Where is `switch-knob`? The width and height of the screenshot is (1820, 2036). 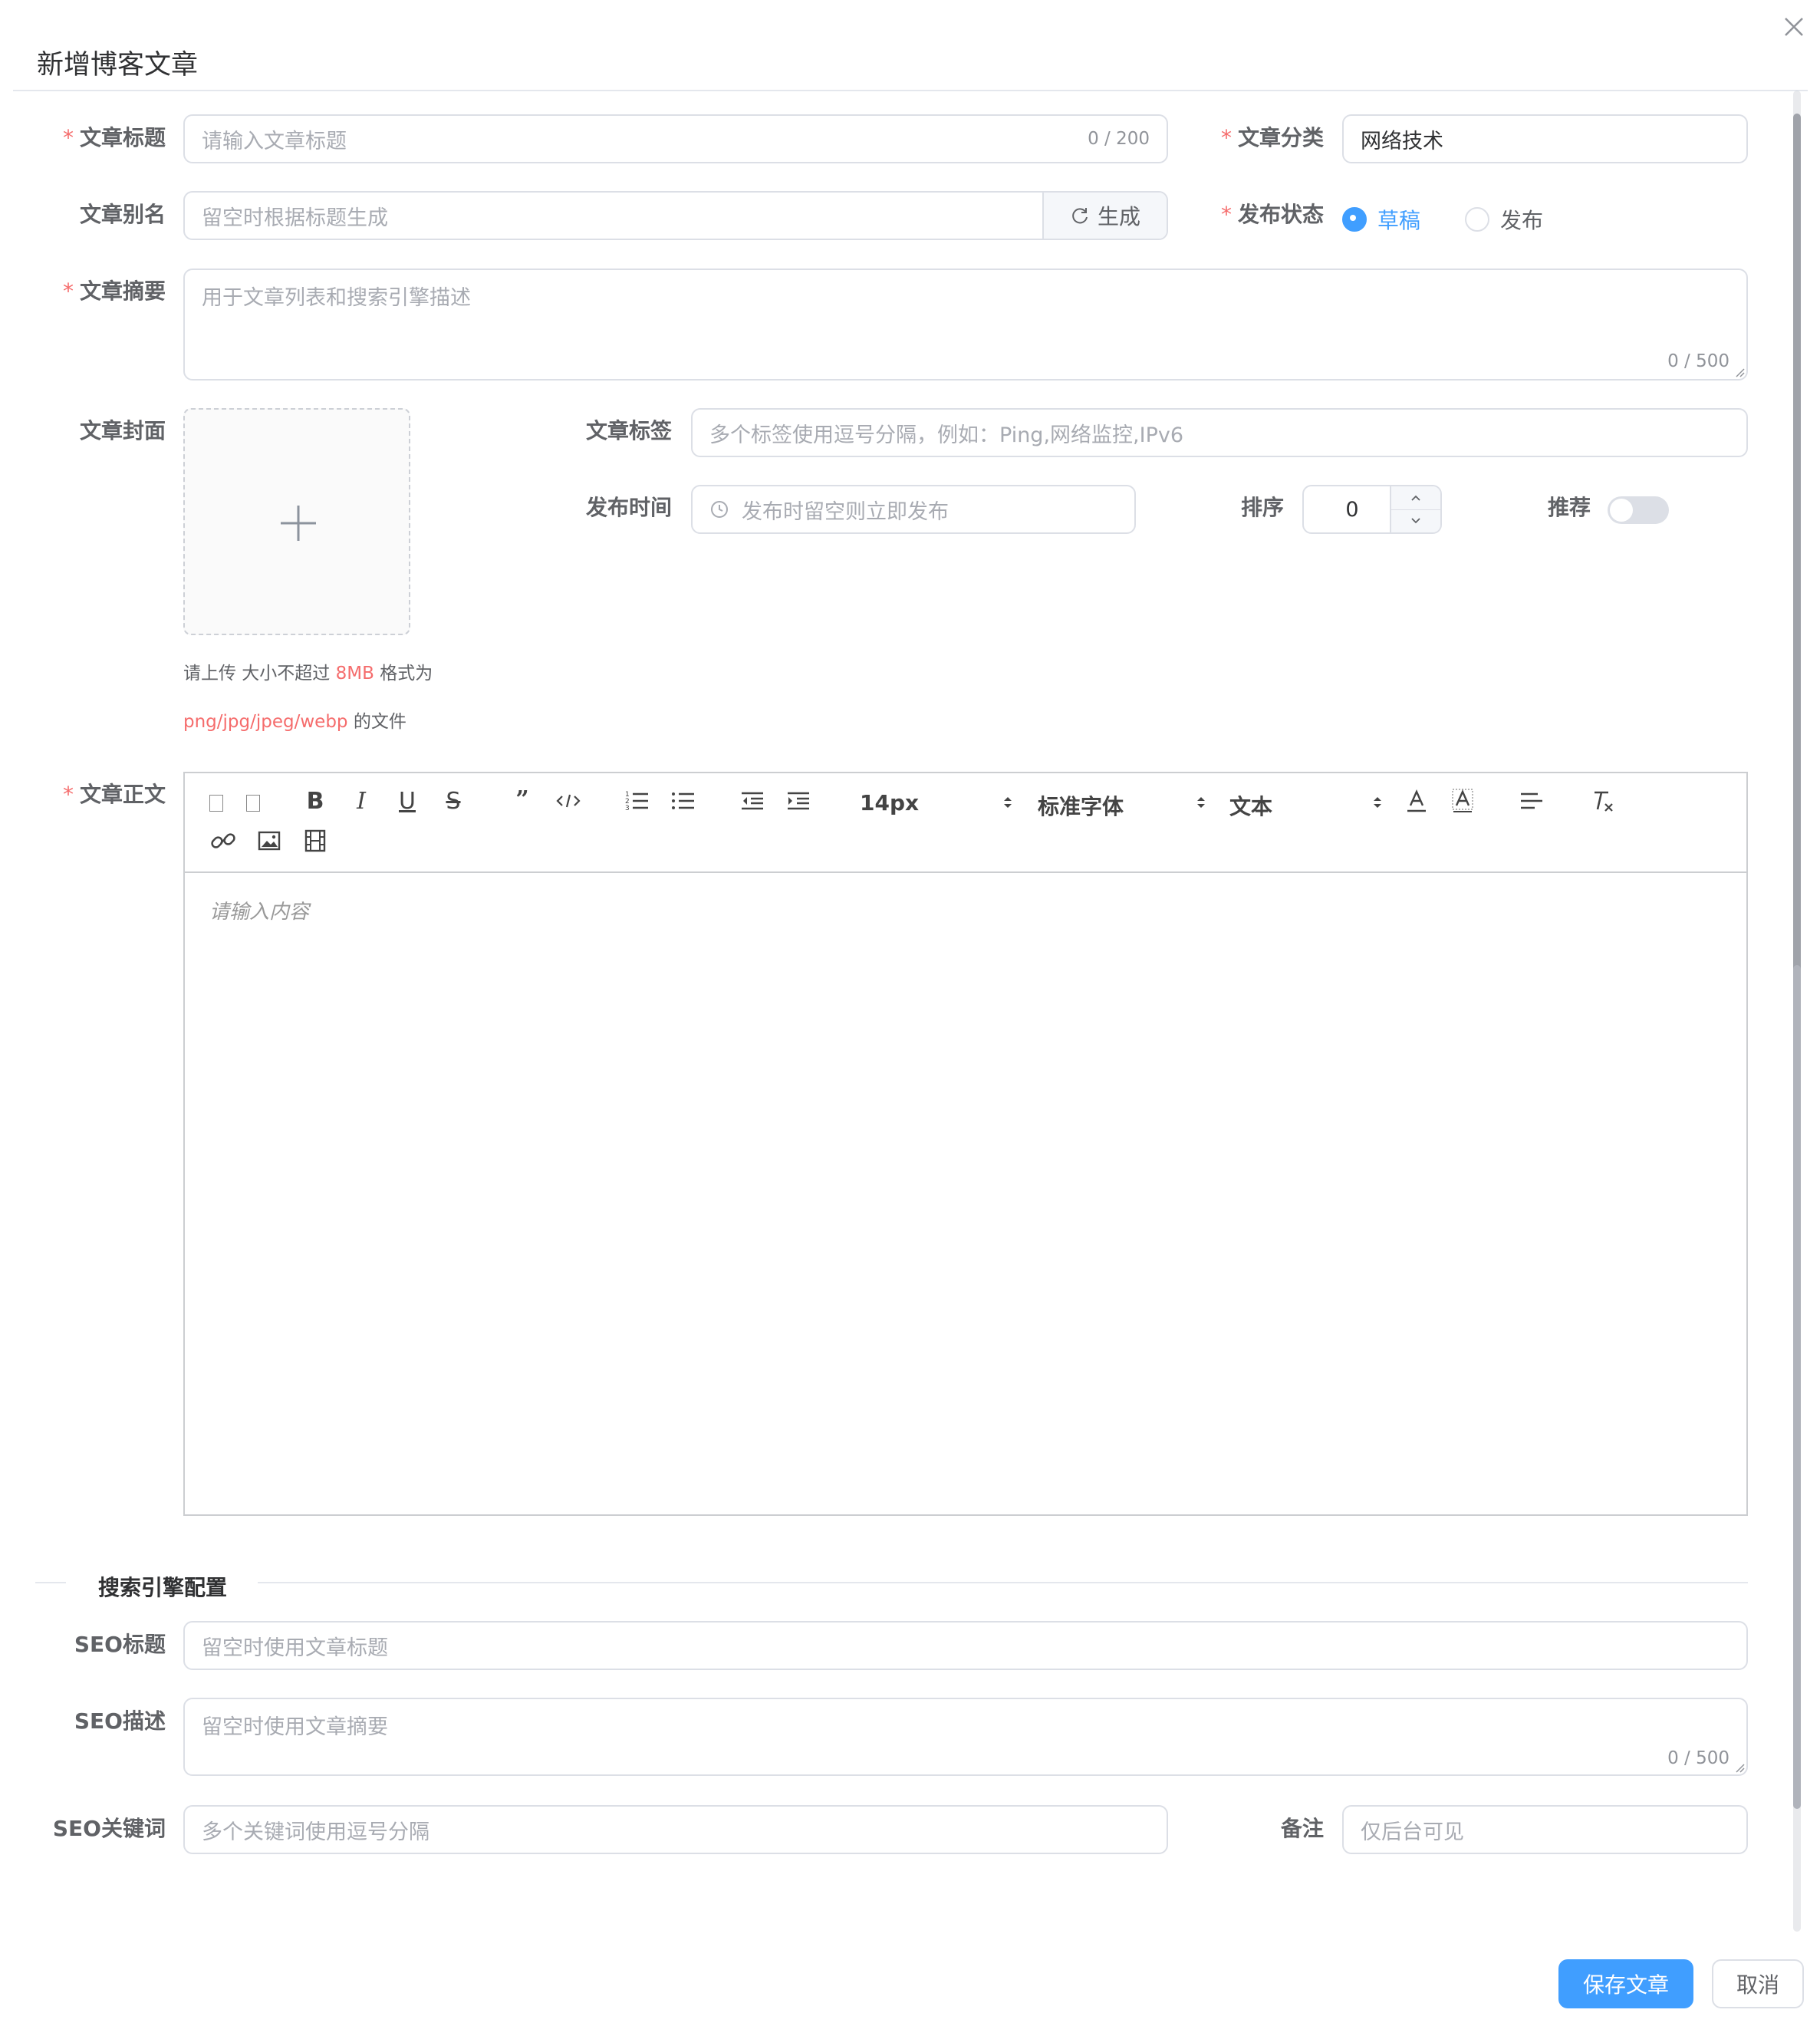 switch-knob is located at coordinates (1621, 510).